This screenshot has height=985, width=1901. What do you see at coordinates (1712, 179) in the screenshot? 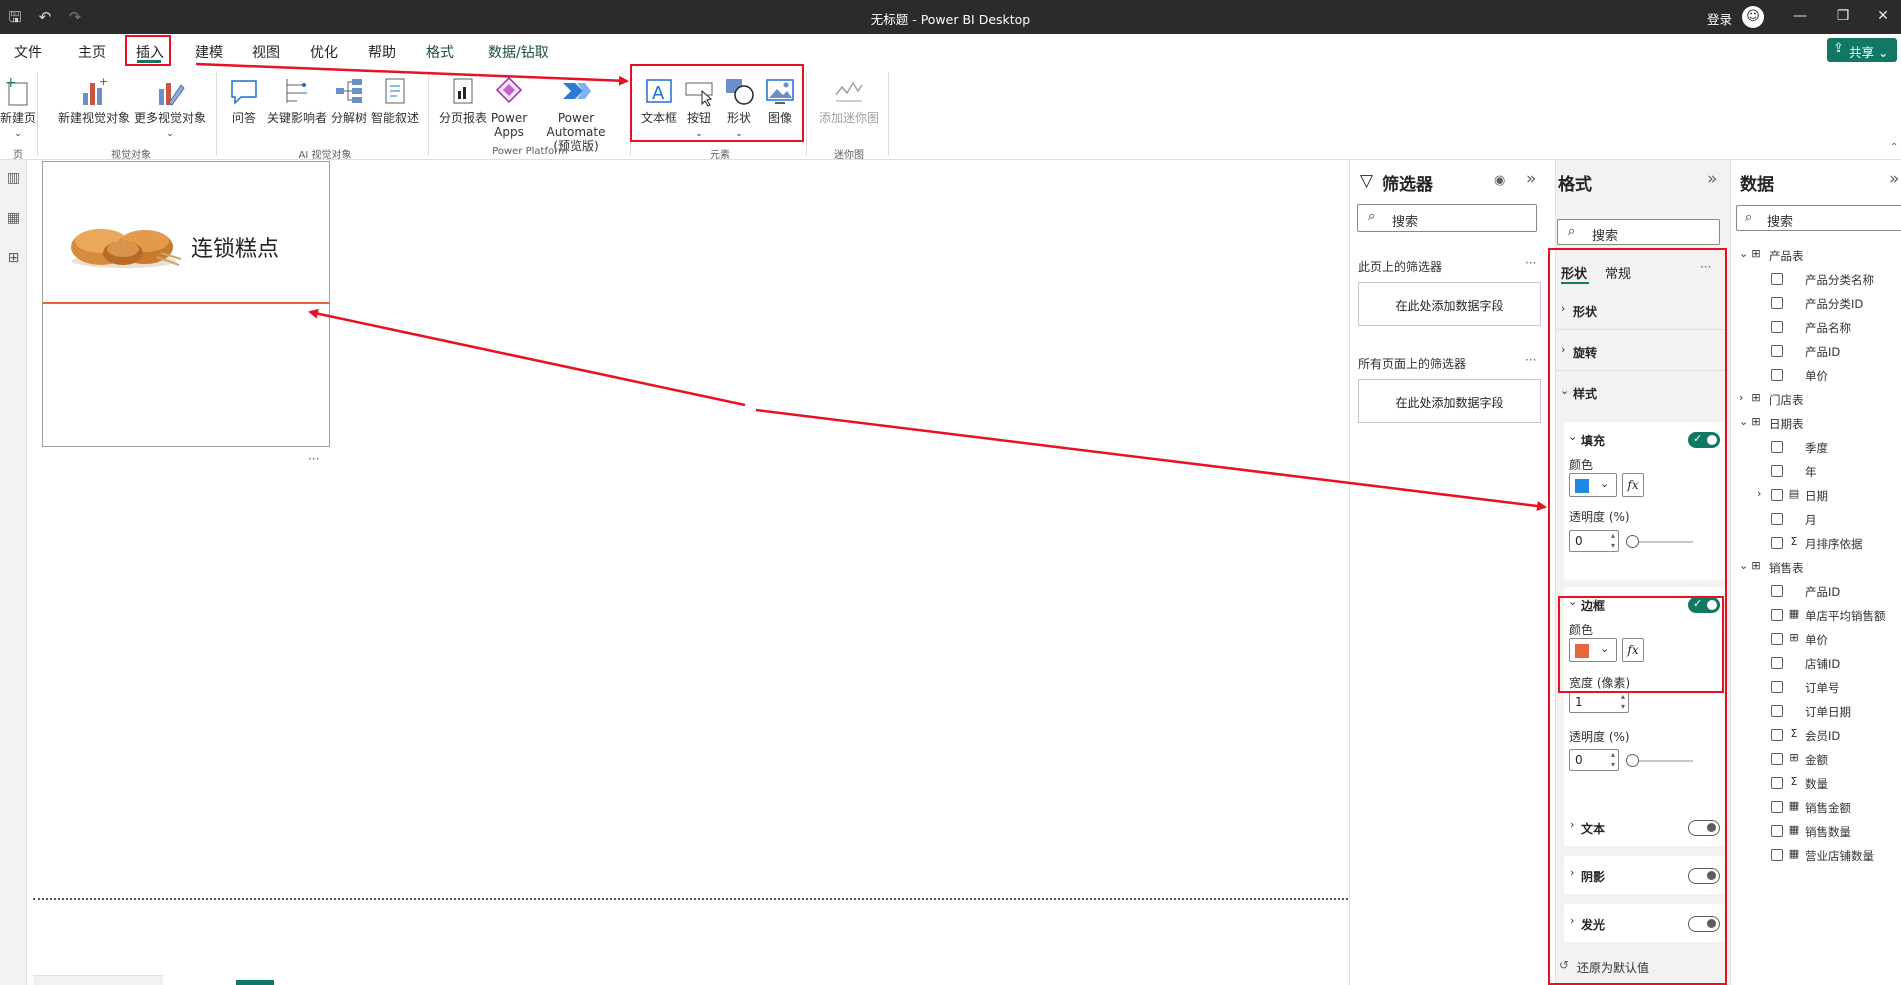
I see `collapse-format-icon: »` at bounding box center [1712, 179].